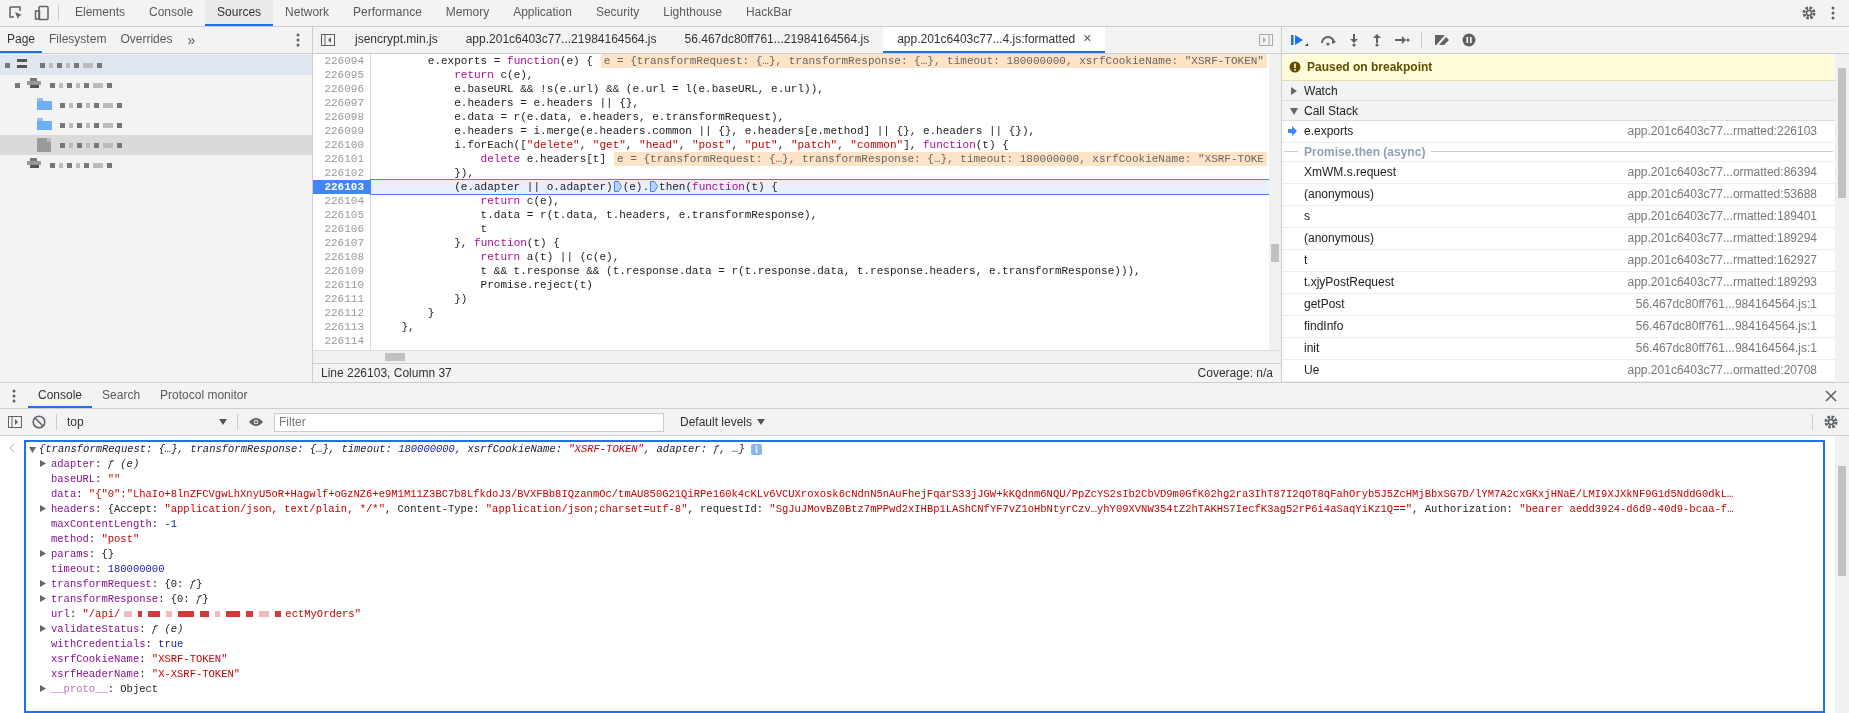 This screenshot has width=1849, height=713. Describe the element at coordinates (768, 13) in the screenshot. I see `panel-tab: HackBar` at that location.